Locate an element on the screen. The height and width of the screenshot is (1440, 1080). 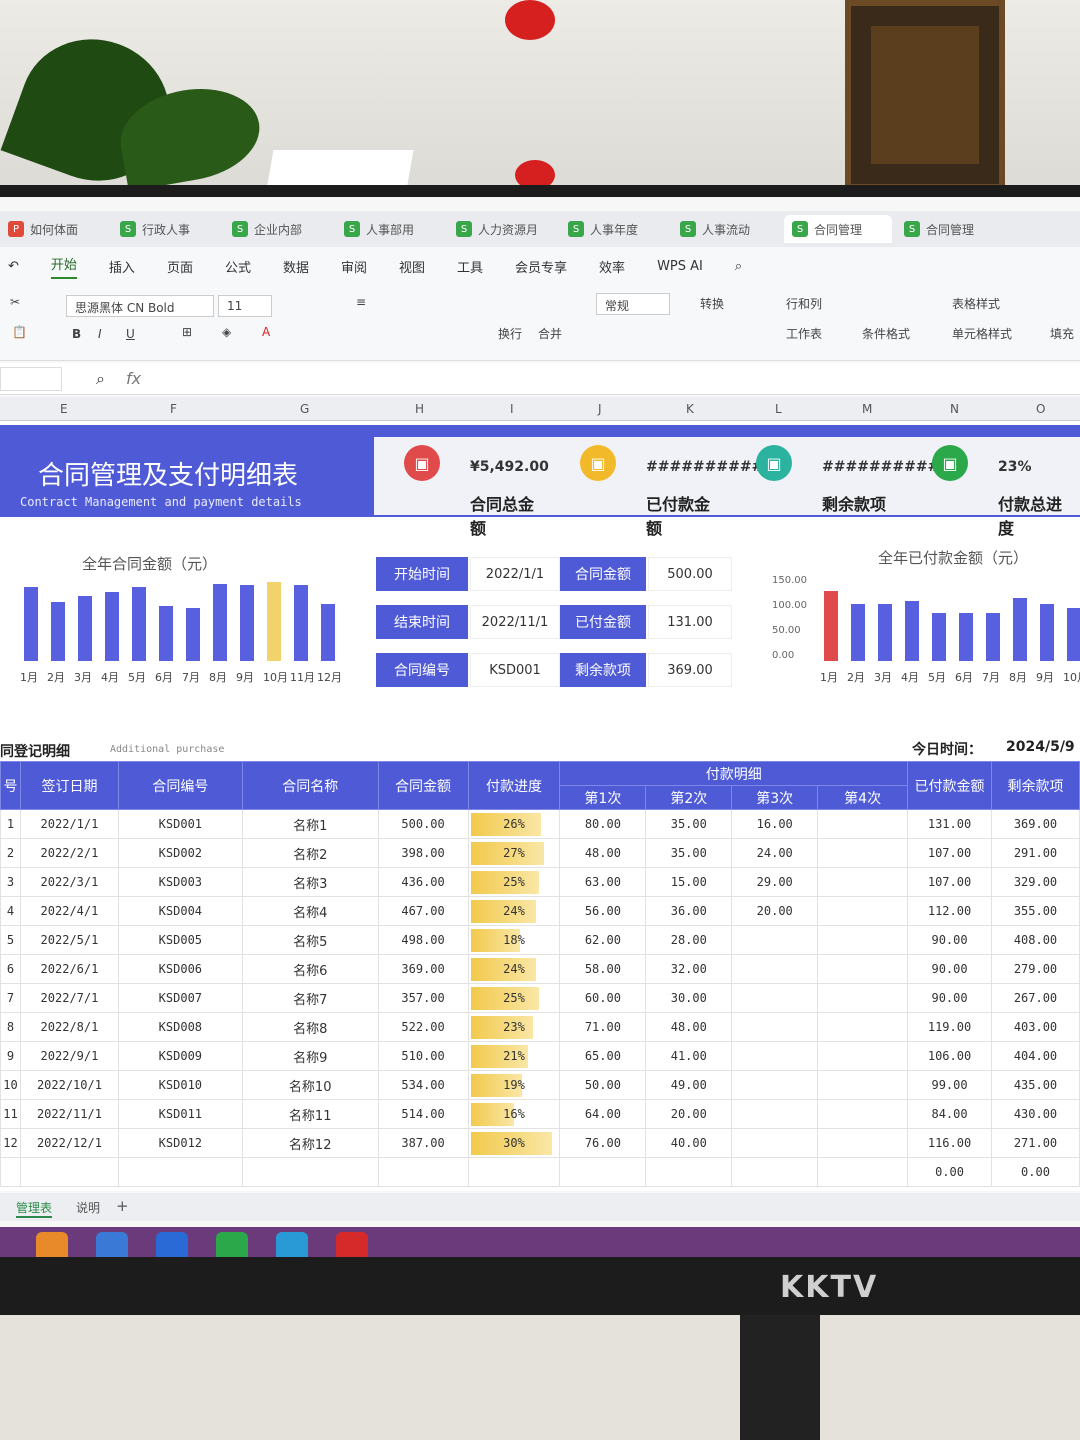
cell-remain: 404.00 is located at coordinates (1035, 1056).